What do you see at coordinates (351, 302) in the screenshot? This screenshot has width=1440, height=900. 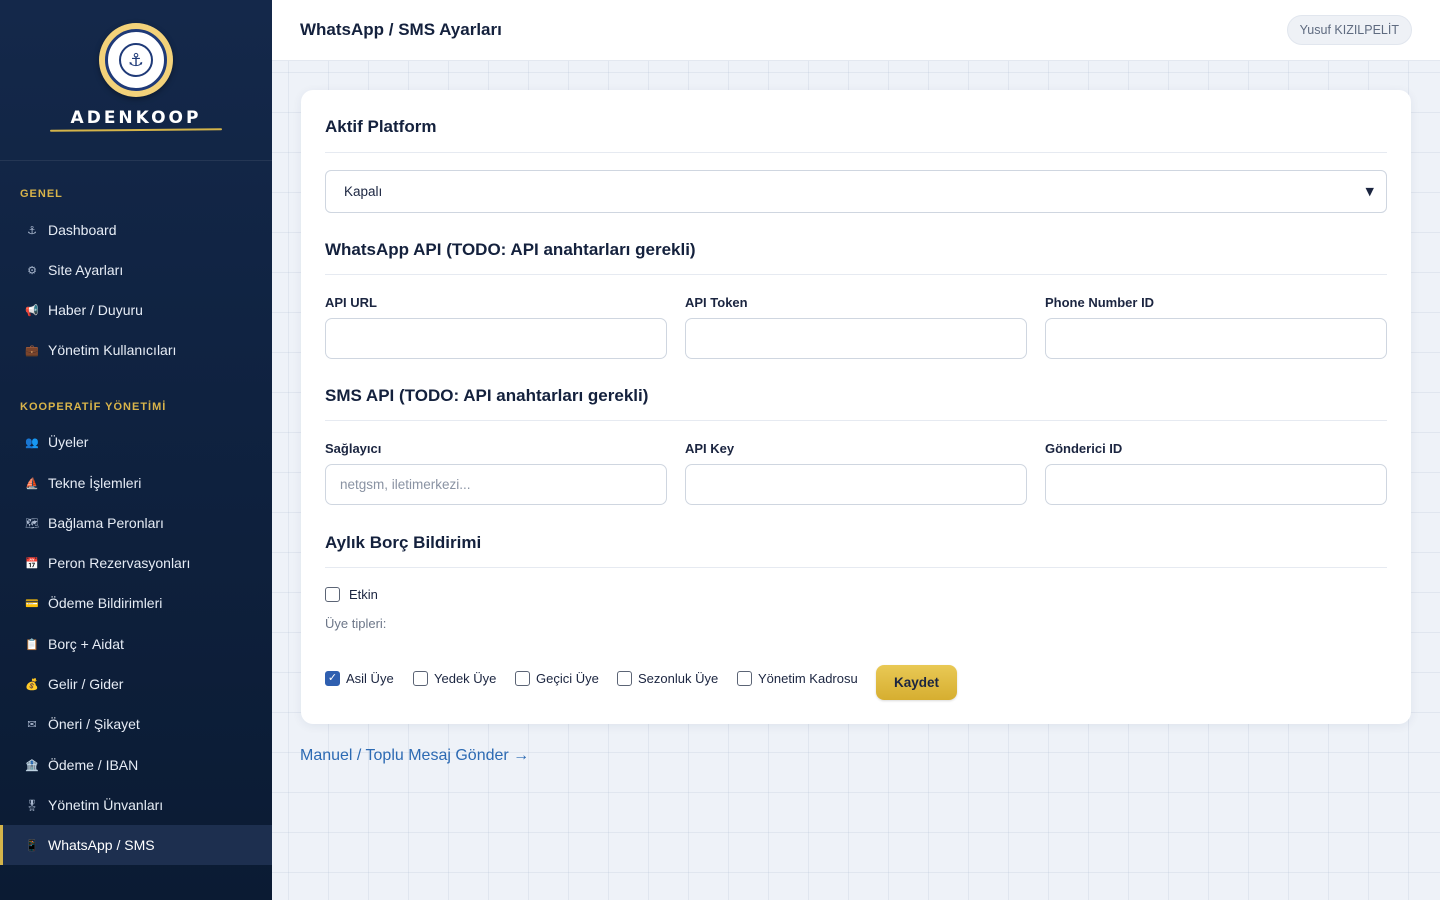 I see `api-url-label: API URL` at bounding box center [351, 302].